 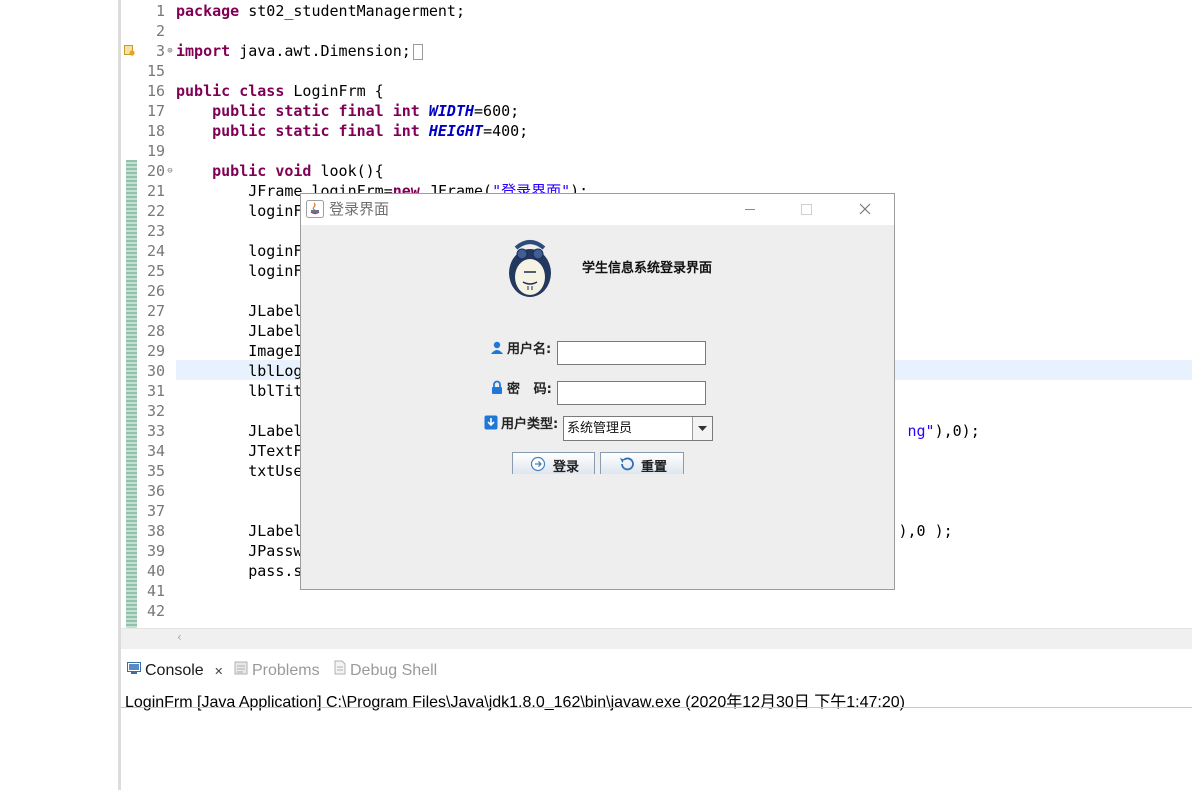 I want to click on code-token: =400;, so click(x=506, y=131).